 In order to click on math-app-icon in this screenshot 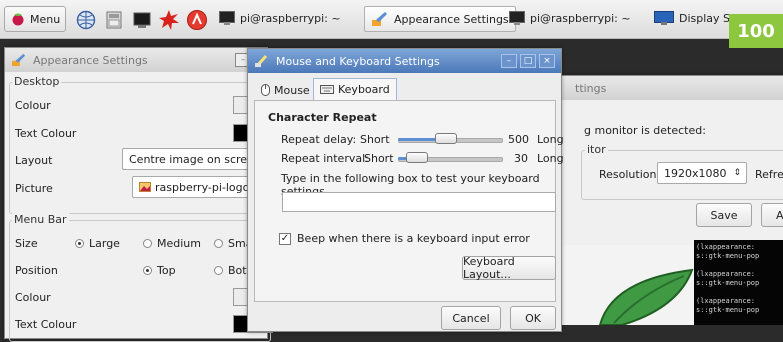, I will do `click(169, 20)`.